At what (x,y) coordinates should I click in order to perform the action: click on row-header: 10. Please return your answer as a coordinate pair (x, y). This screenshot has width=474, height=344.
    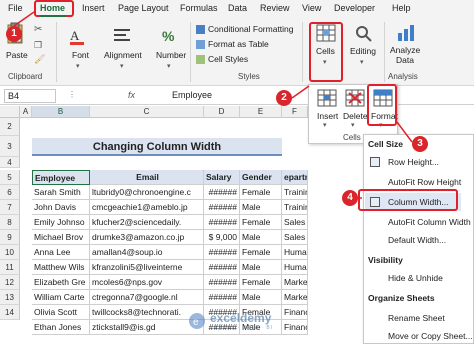
    Looking at the image, I should click on (10, 252).